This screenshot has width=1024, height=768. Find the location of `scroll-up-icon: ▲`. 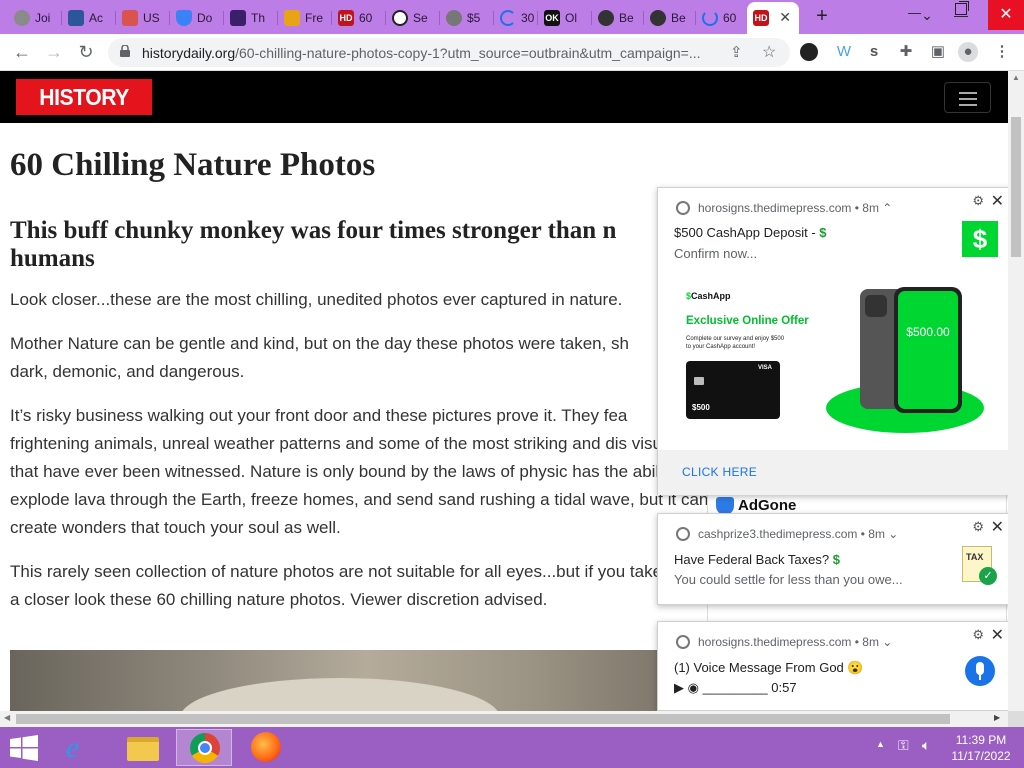

scroll-up-icon: ▲ is located at coordinates (1016, 77).